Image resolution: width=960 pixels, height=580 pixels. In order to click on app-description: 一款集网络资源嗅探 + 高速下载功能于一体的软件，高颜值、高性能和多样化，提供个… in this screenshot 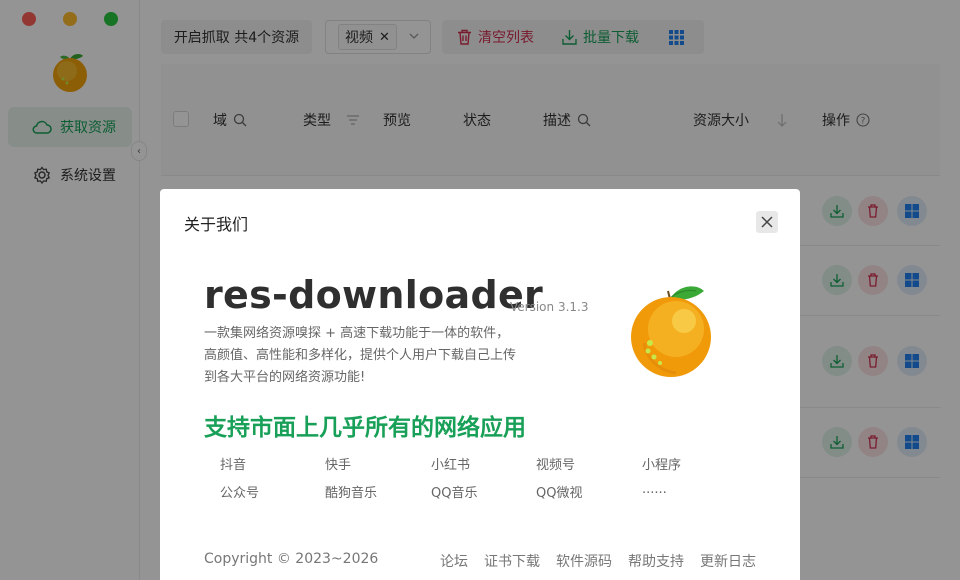, I will do `click(360, 355)`.